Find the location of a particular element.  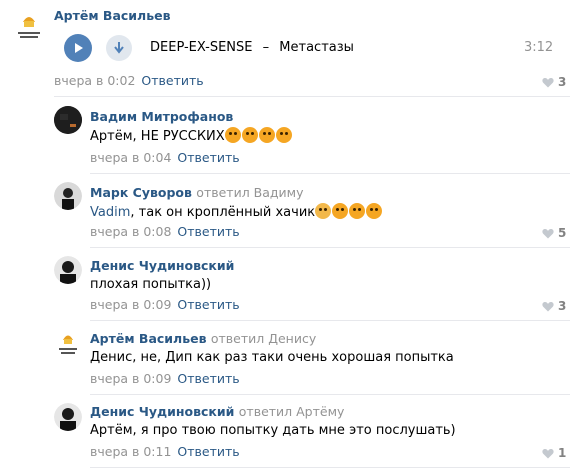

audio-title: Метастазы is located at coordinates (316, 47).